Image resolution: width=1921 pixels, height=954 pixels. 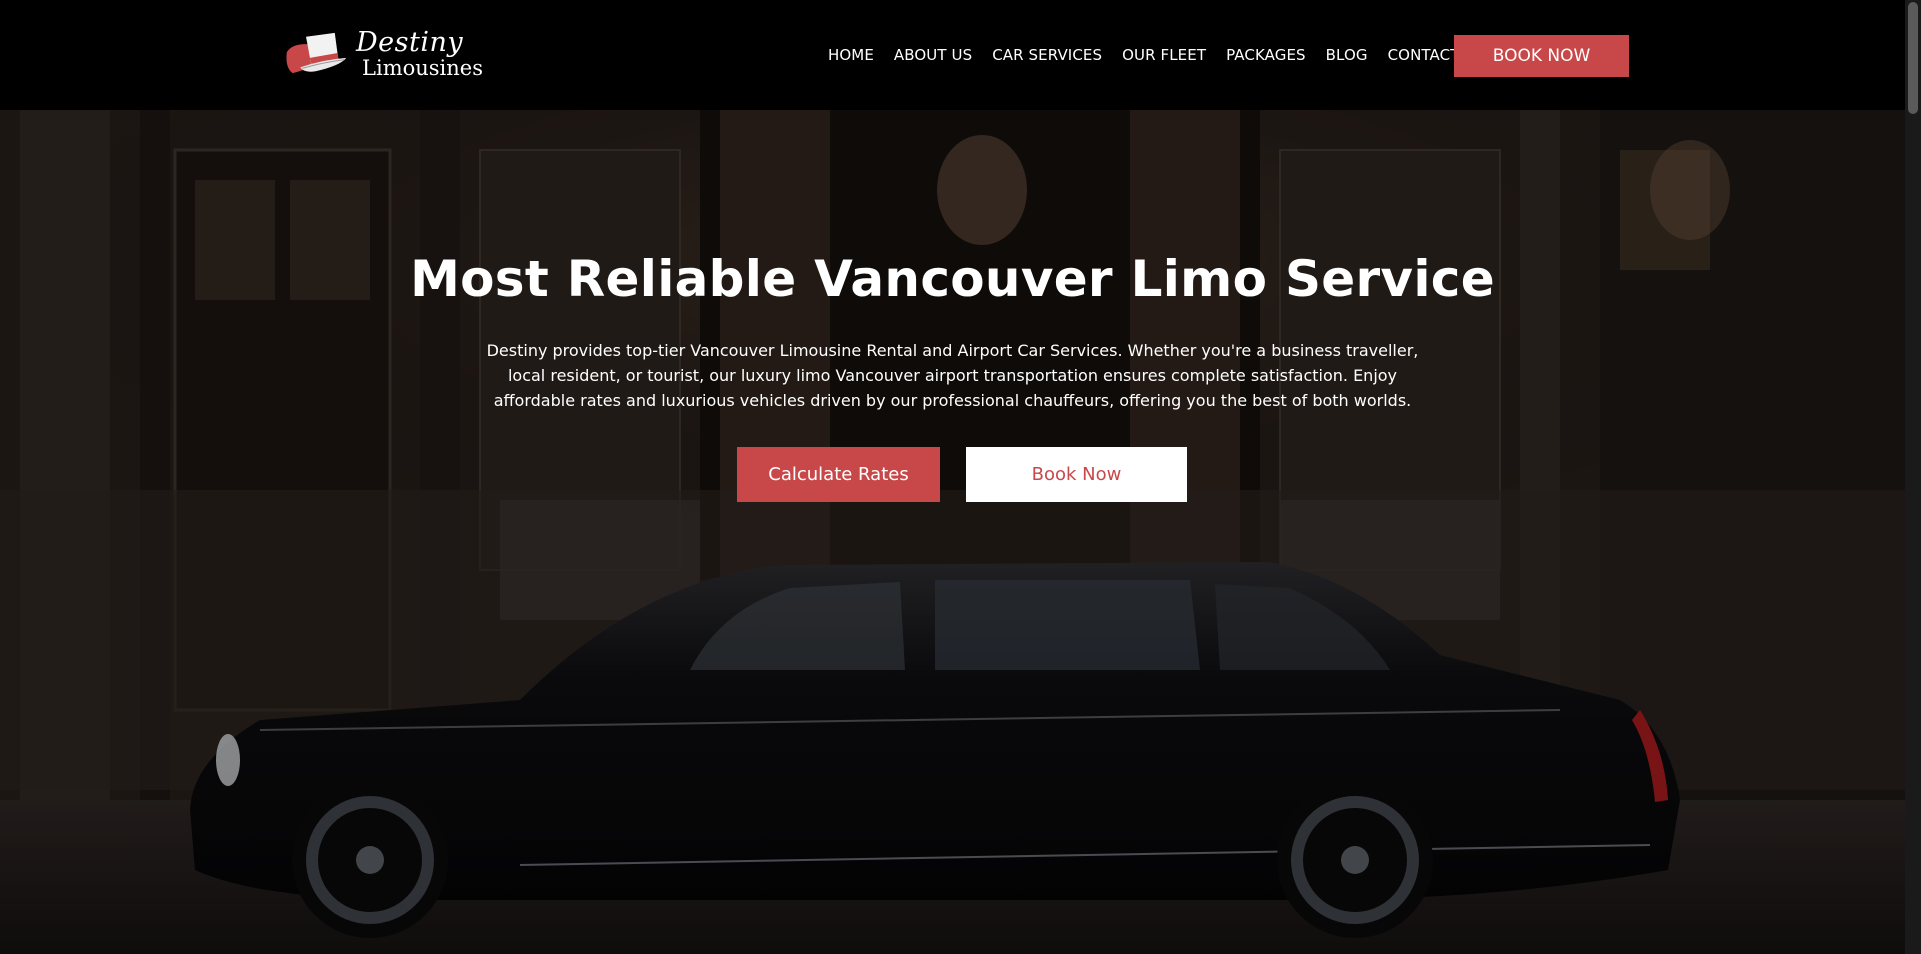 I want to click on logo-wordmark: Destiny Limousines, so click(x=419, y=53).